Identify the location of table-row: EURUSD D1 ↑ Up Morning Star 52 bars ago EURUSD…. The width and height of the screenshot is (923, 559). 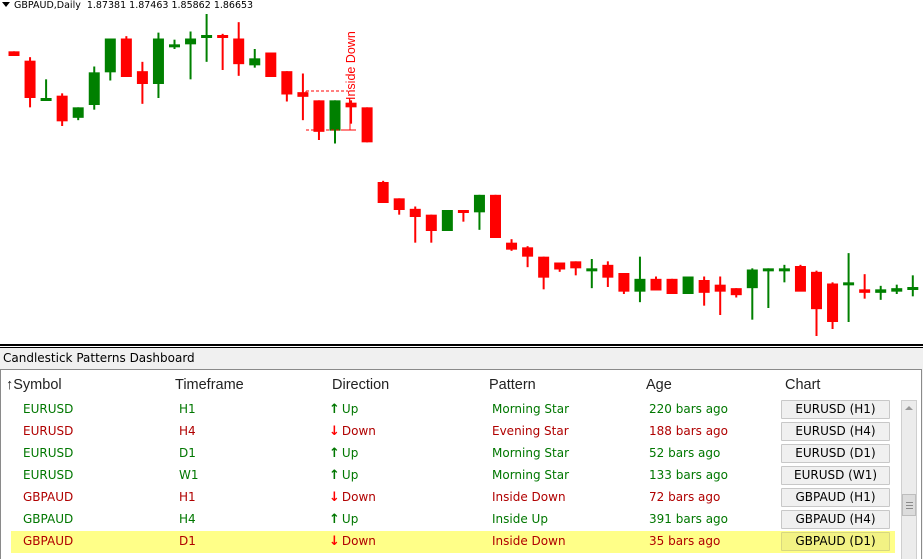
(453, 454).